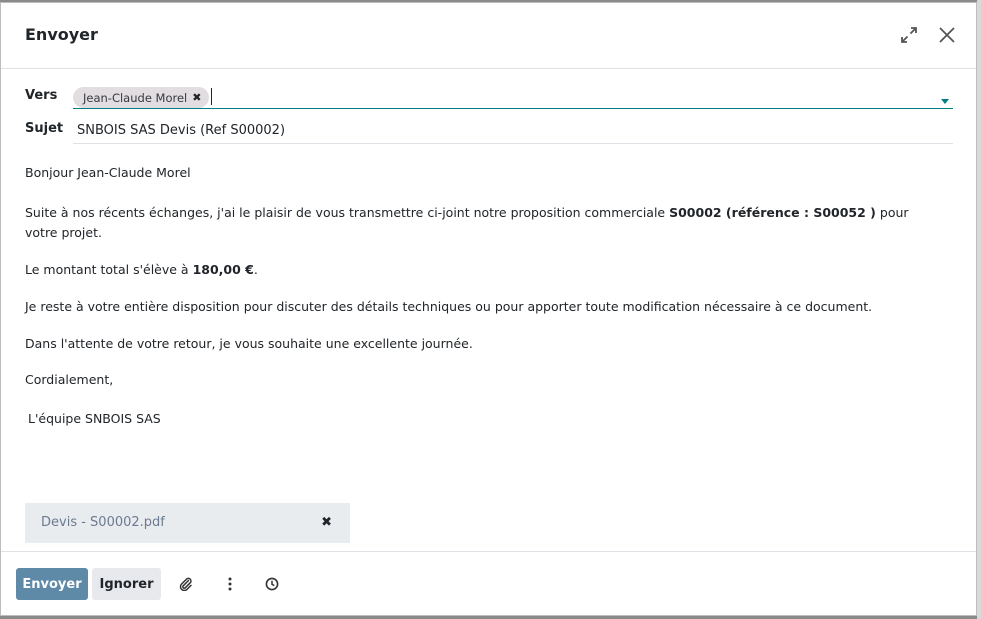 The height and width of the screenshot is (619, 981). Describe the element at coordinates (69, 379) in the screenshot. I see `body-regards: Cordialement,` at that location.